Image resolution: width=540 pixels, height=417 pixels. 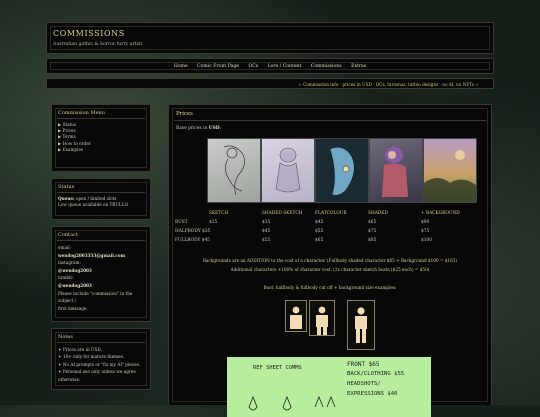 I want to click on nav-comic-front-page: Comic Front Page, so click(x=218, y=66).